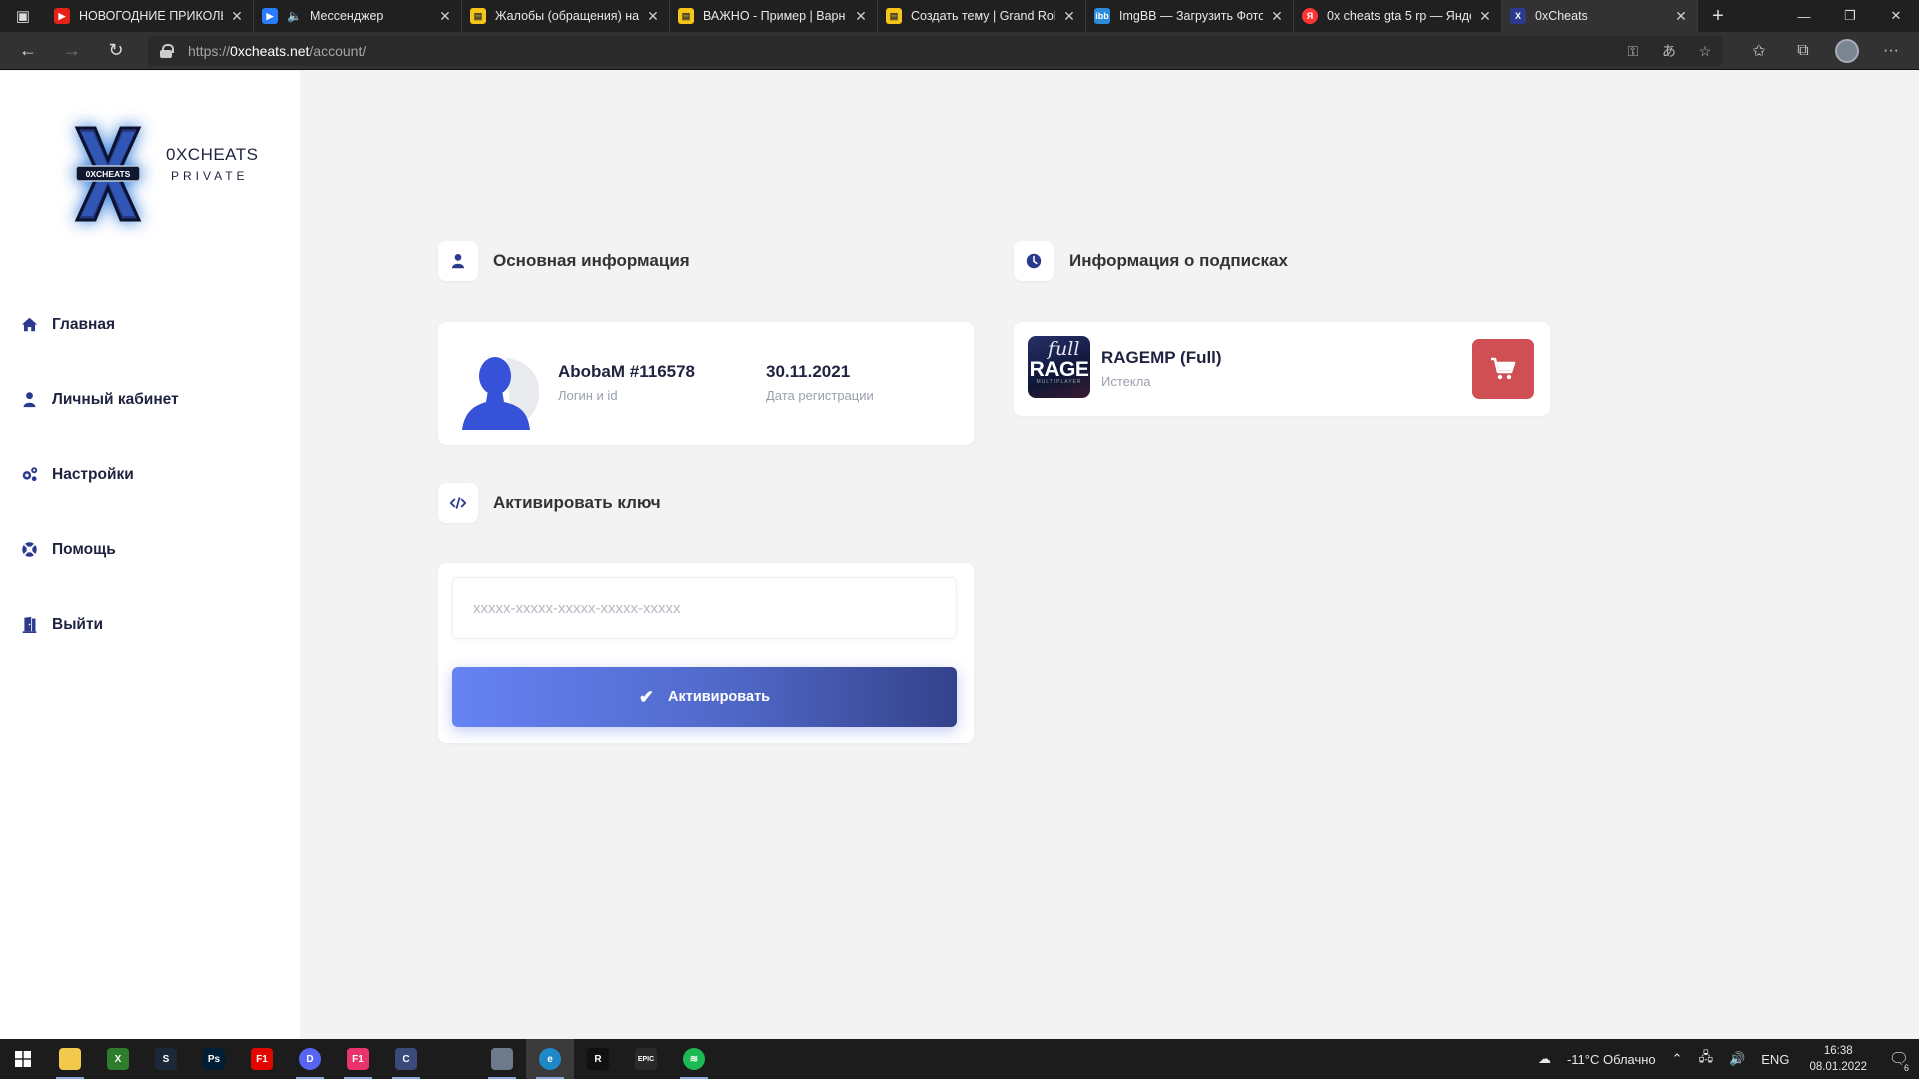 This screenshot has height=1079, width=1919. What do you see at coordinates (454, 1059) in the screenshot?
I see `blank-slot` at bounding box center [454, 1059].